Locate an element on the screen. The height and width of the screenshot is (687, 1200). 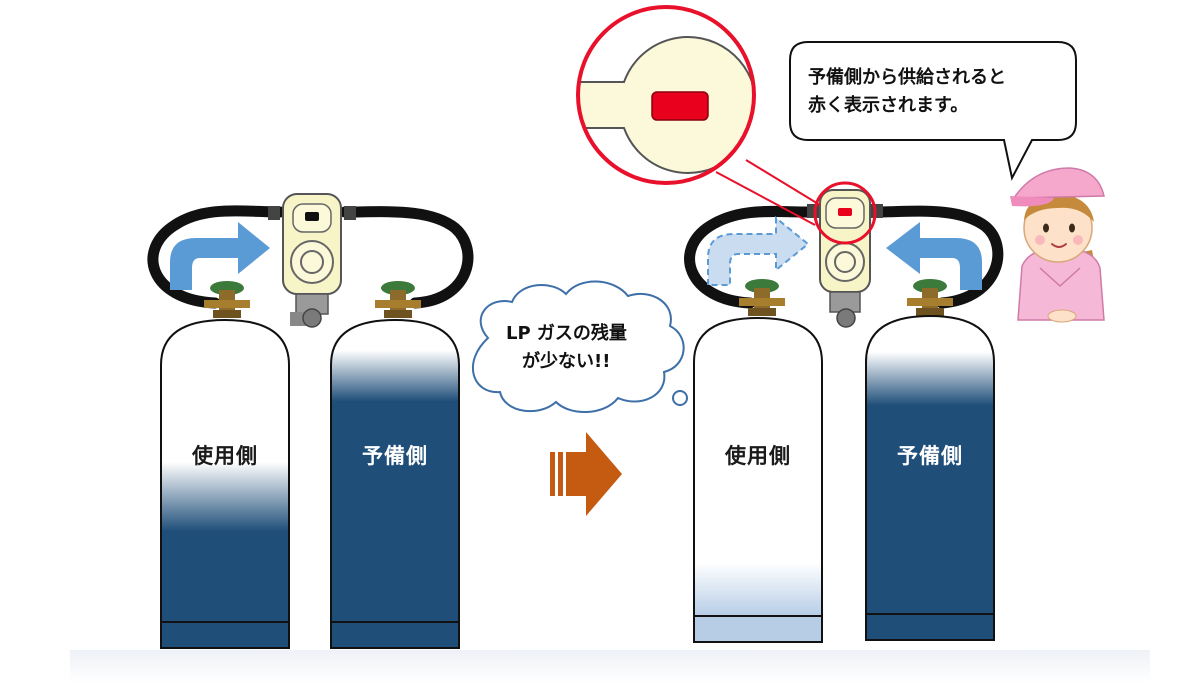
zoom-circle is located at coordinates (666, 95).